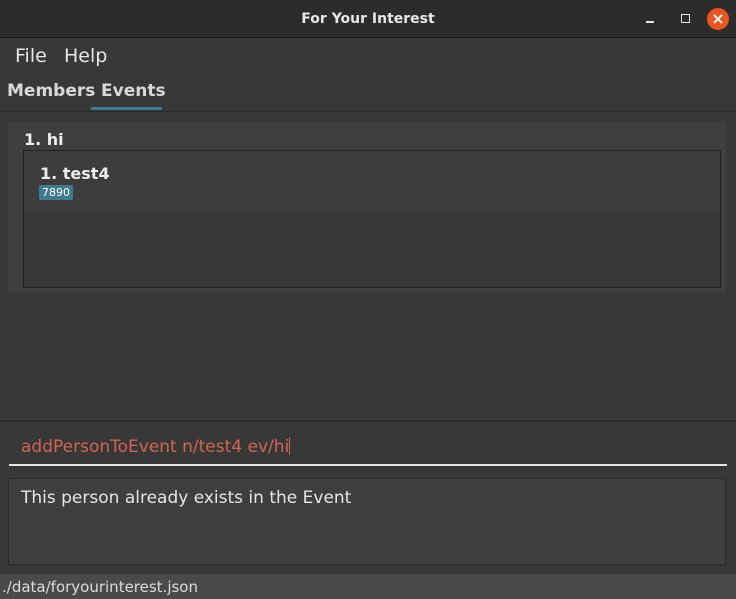 The image size is (736, 599). I want to click on event-title: 1. hi, so click(44, 139).